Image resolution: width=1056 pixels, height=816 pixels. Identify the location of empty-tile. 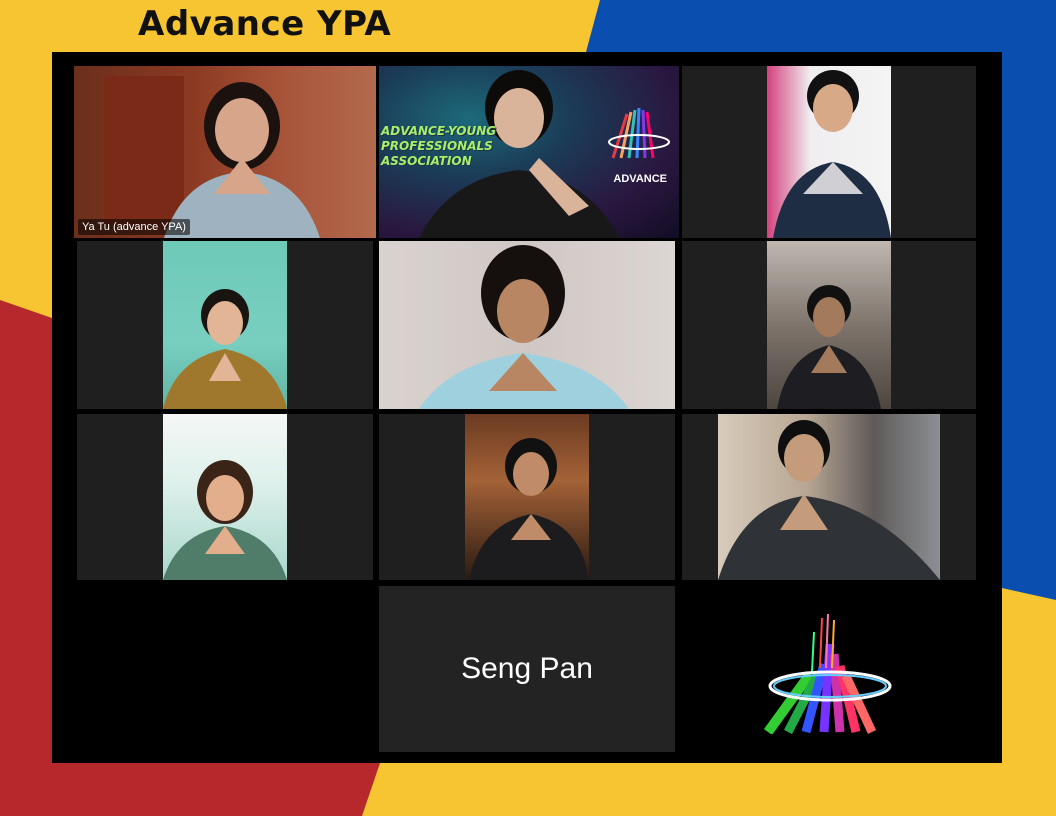
(225, 669).